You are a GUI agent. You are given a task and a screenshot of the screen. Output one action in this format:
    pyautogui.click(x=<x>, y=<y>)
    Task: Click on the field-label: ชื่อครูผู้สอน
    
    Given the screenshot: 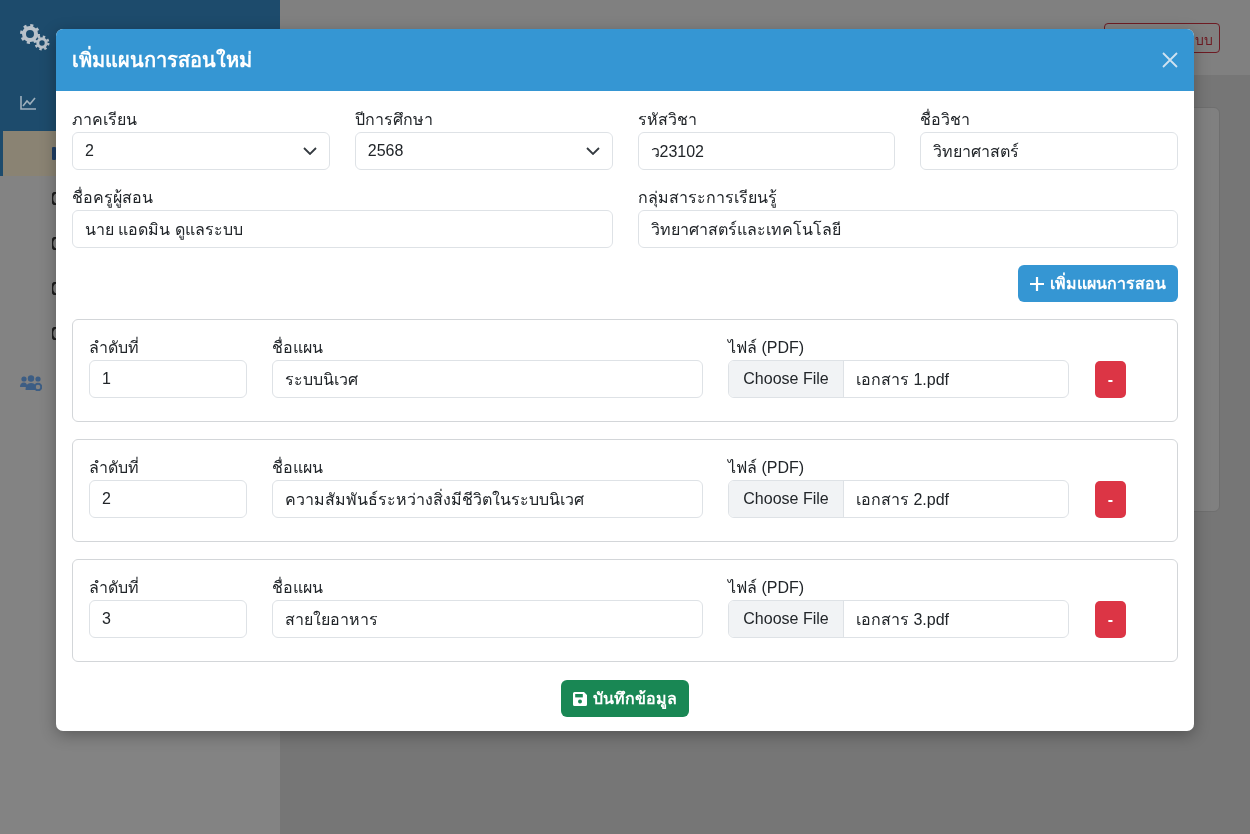 What is the action you would take?
    pyautogui.click(x=113, y=198)
    